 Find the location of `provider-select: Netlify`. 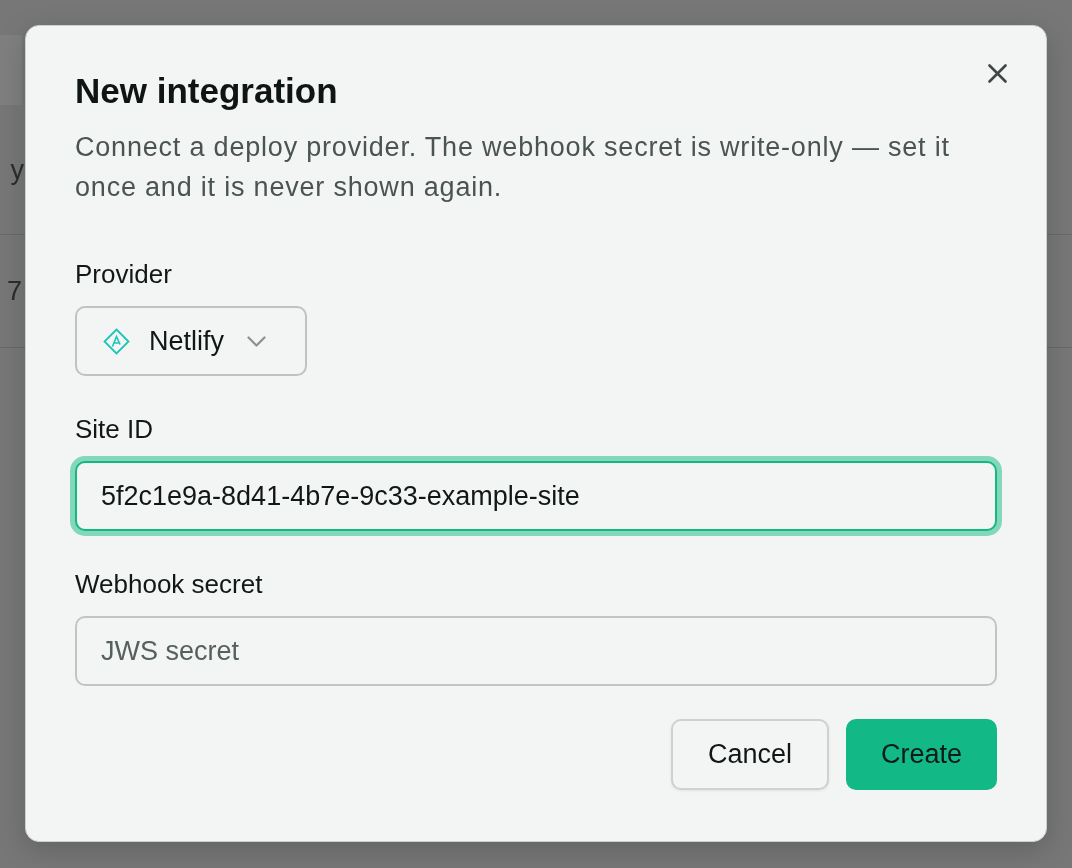

provider-select: Netlify is located at coordinates (191, 341).